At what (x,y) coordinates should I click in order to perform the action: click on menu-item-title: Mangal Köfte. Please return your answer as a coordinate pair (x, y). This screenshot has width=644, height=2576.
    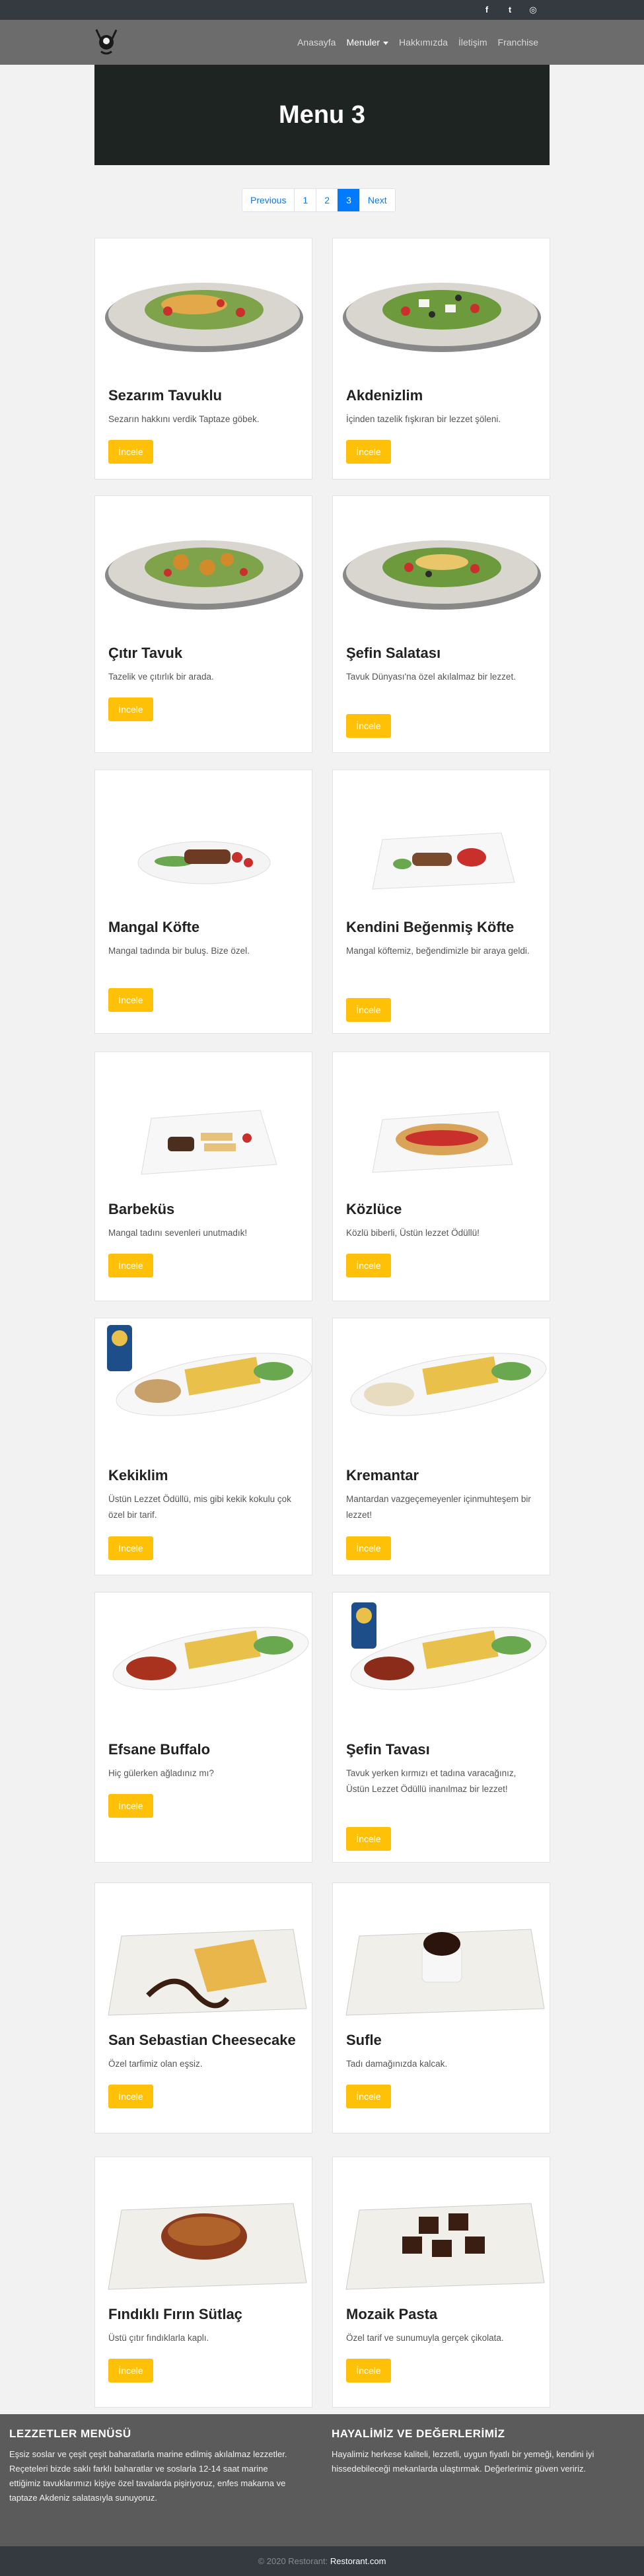
    Looking at the image, I should click on (154, 927).